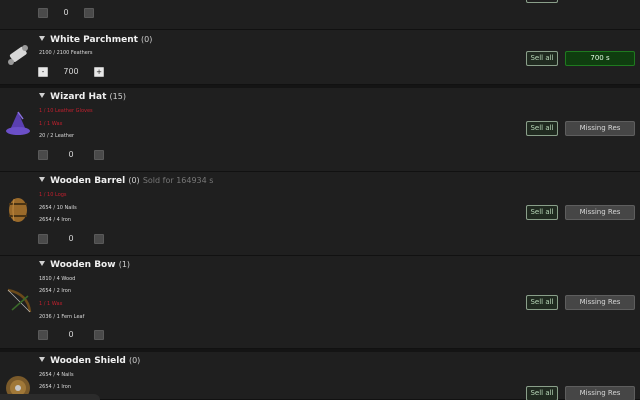 This screenshot has width=640, height=400. I want to click on craft-price-button: 700 s, so click(600, 58).